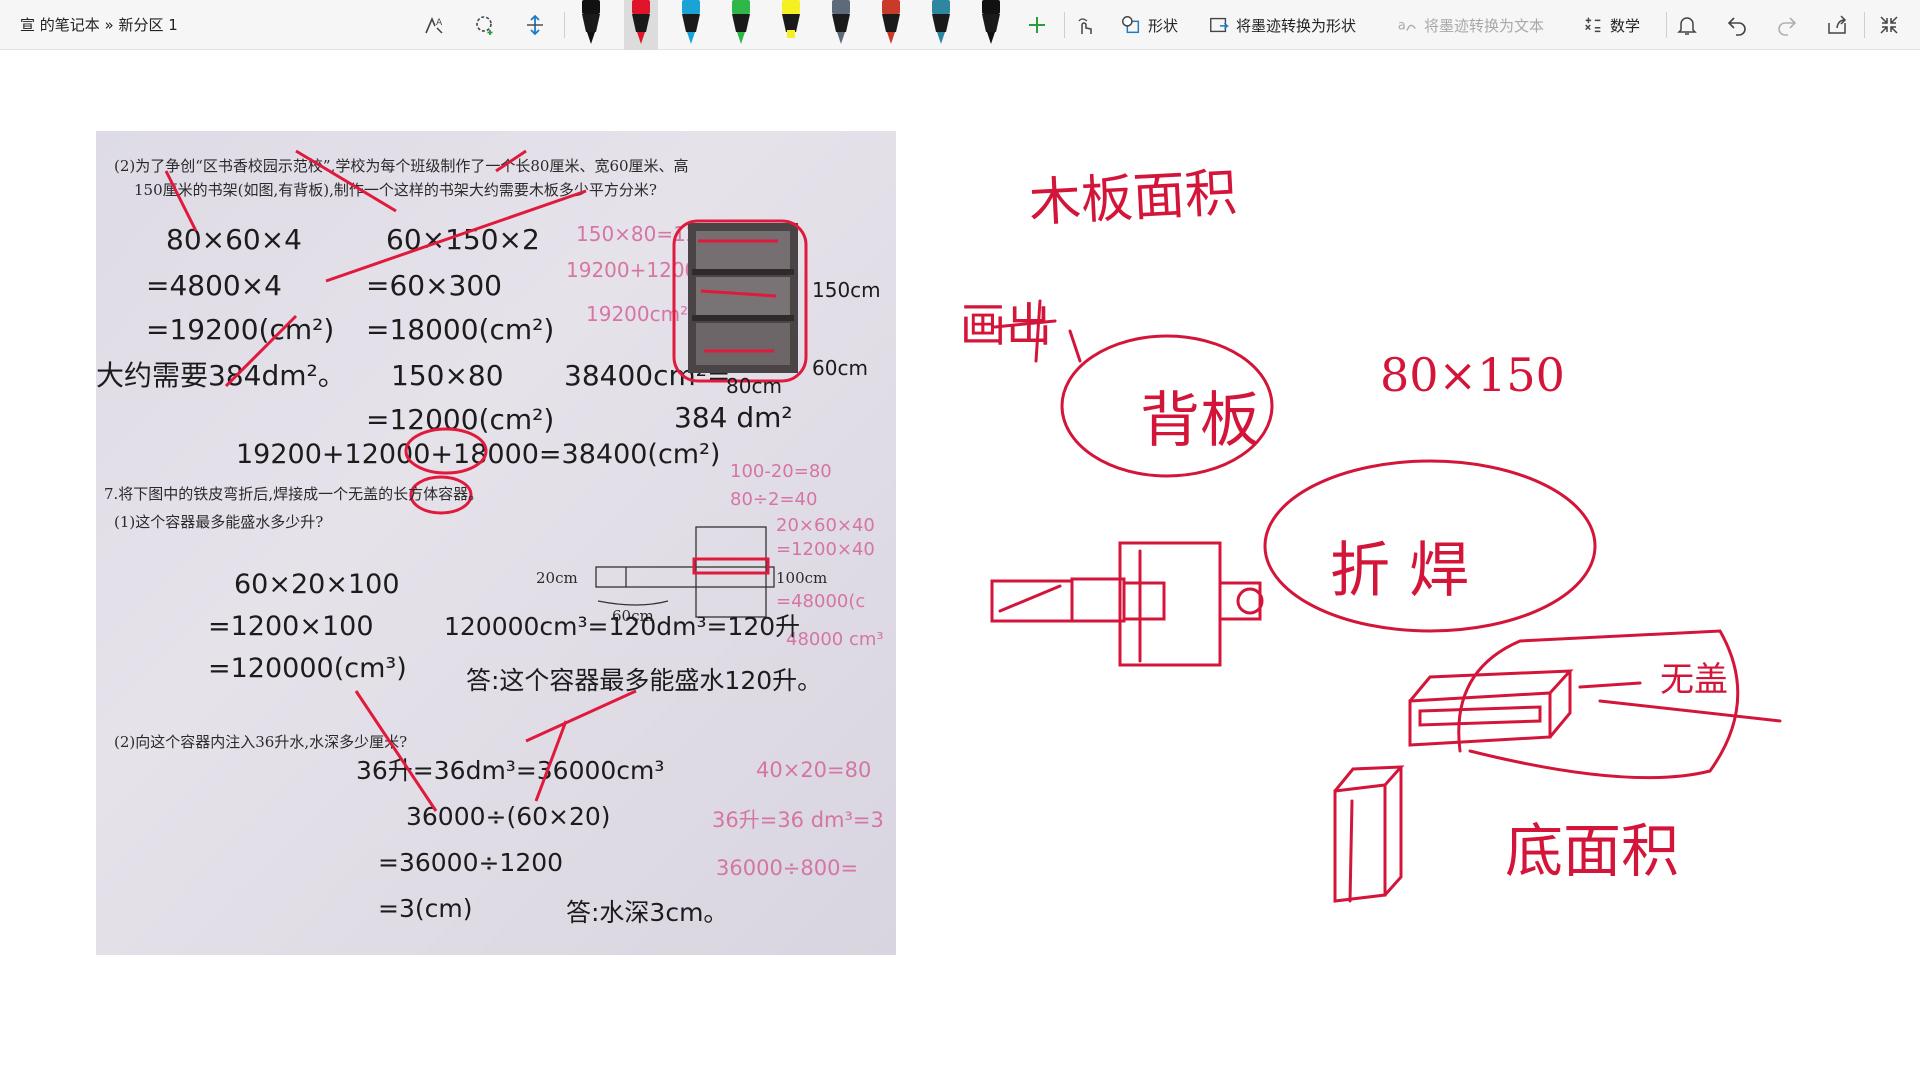  Describe the element at coordinates (941, 22) in the screenshot. I see `teal-pen-icon` at that location.